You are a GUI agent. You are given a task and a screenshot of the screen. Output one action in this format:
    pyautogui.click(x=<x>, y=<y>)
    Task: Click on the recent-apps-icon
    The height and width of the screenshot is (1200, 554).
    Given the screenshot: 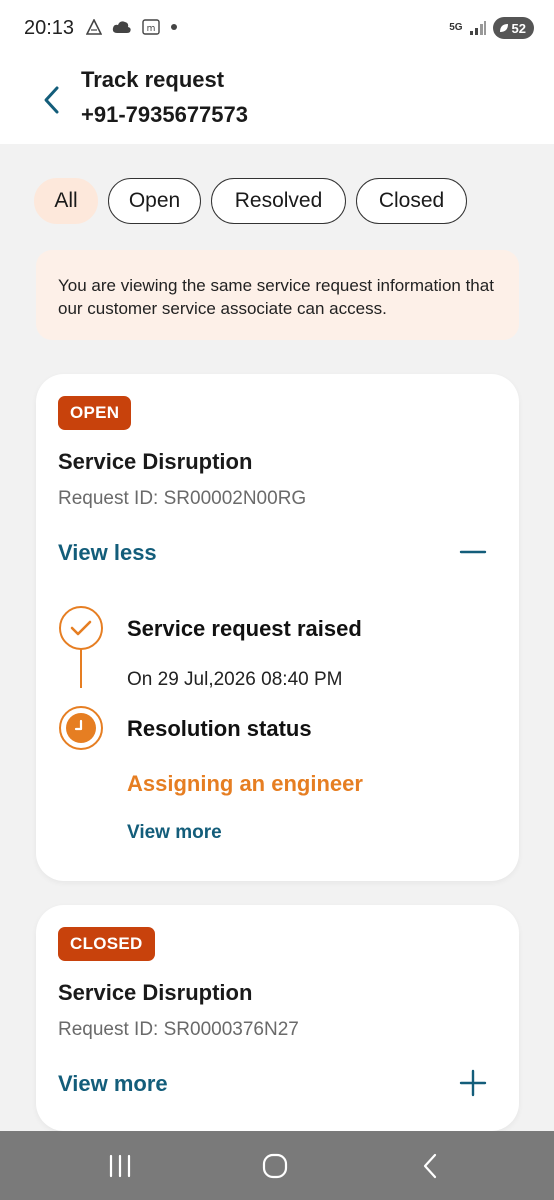 What is the action you would take?
    pyautogui.click(x=120, y=1166)
    